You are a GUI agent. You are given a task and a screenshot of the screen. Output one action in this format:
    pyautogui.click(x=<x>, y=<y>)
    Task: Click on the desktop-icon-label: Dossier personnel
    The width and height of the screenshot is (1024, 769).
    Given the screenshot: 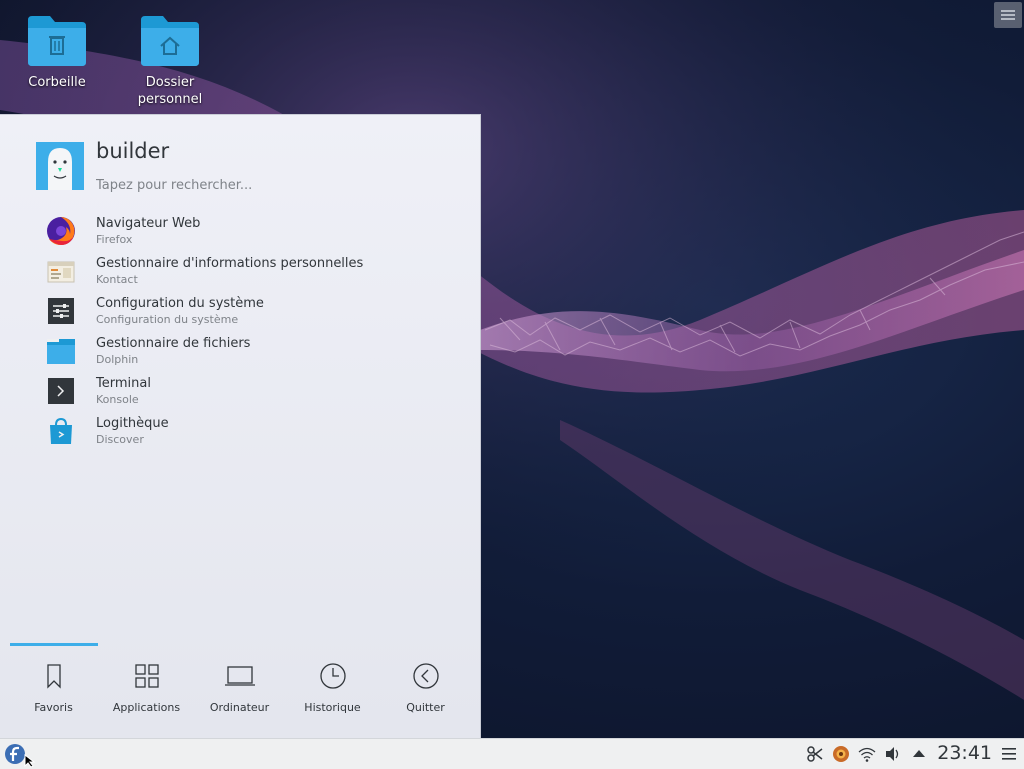 What is the action you would take?
    pyautogui.click(x=170, y=91)
    